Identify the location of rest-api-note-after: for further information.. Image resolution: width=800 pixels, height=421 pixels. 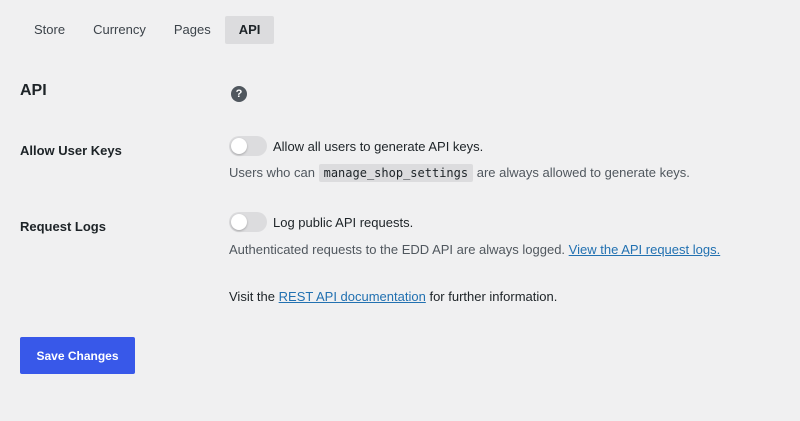
(493, 296).